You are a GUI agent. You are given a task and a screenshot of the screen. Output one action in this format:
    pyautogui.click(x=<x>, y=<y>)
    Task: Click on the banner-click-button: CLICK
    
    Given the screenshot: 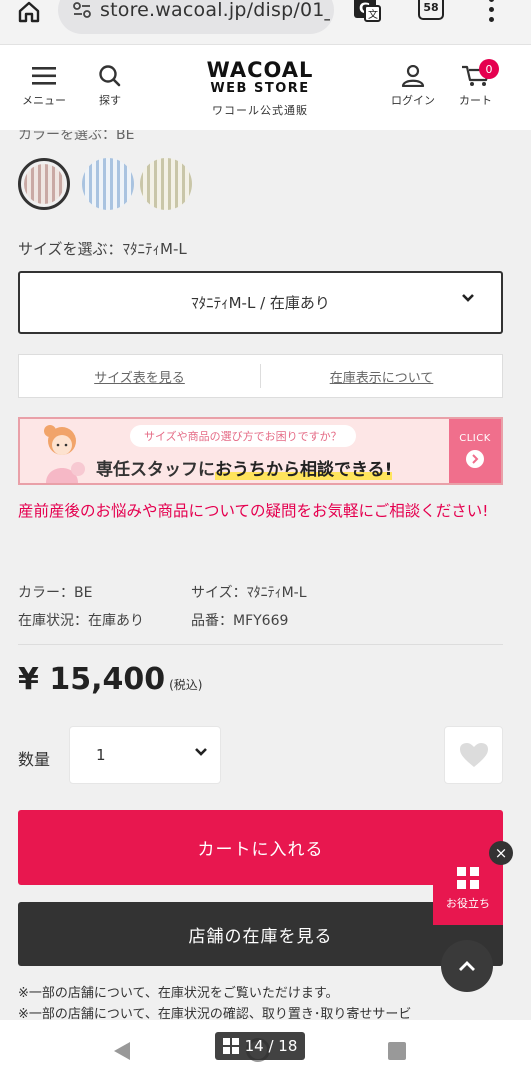 What is the action you would take?
    pyautogui.click(x=475, y=451)
    